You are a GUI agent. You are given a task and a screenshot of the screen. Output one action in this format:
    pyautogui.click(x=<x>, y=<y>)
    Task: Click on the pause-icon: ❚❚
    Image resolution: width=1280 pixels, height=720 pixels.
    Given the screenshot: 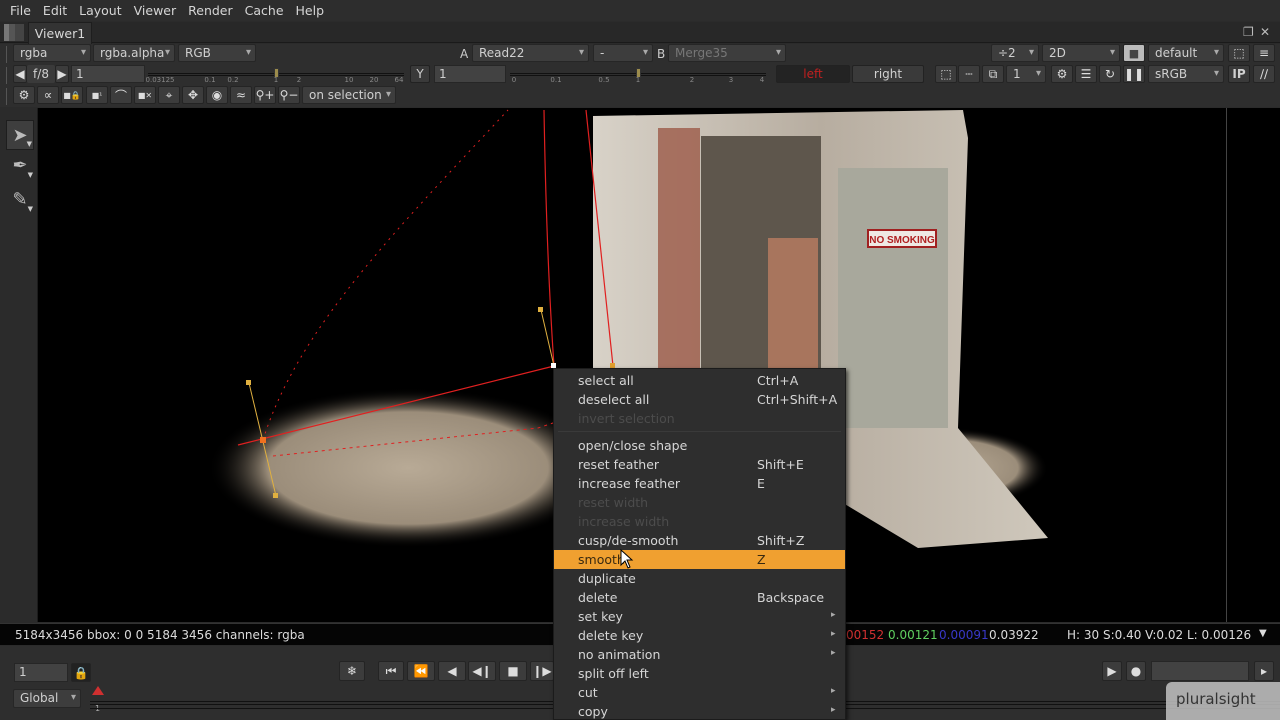 What is the action you would take?
    pyautogui.click(x=1134, y=74)
    